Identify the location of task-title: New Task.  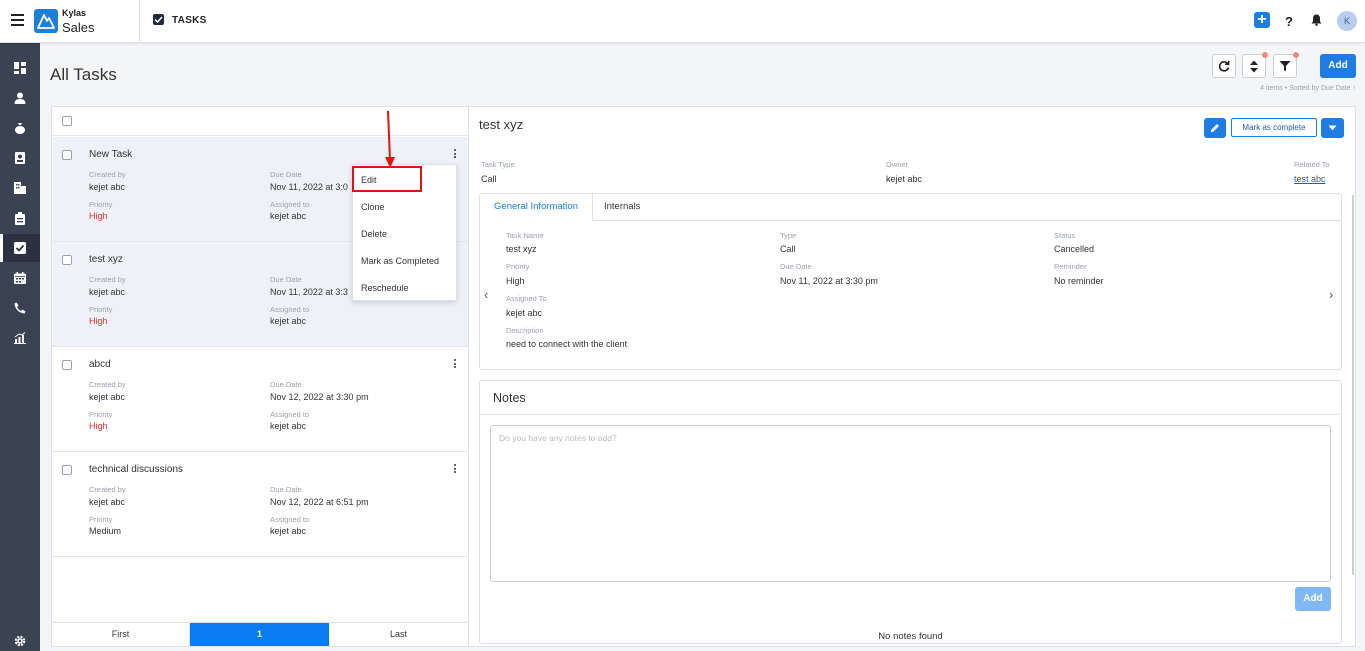
(110, 154).